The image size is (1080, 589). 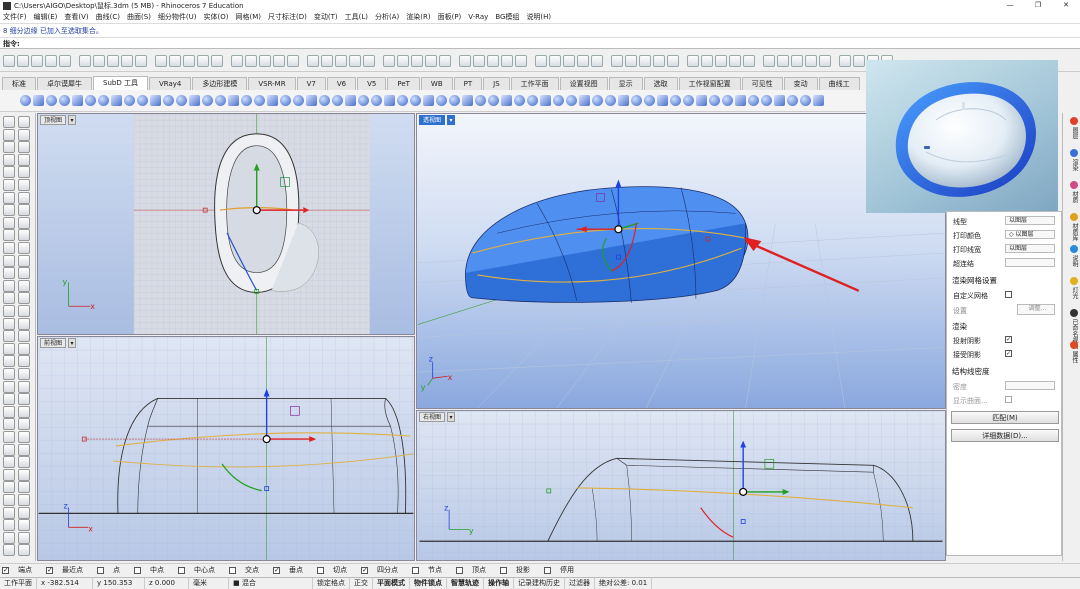 I want to click on tab-16: 选取, so click(x=660, y=83).